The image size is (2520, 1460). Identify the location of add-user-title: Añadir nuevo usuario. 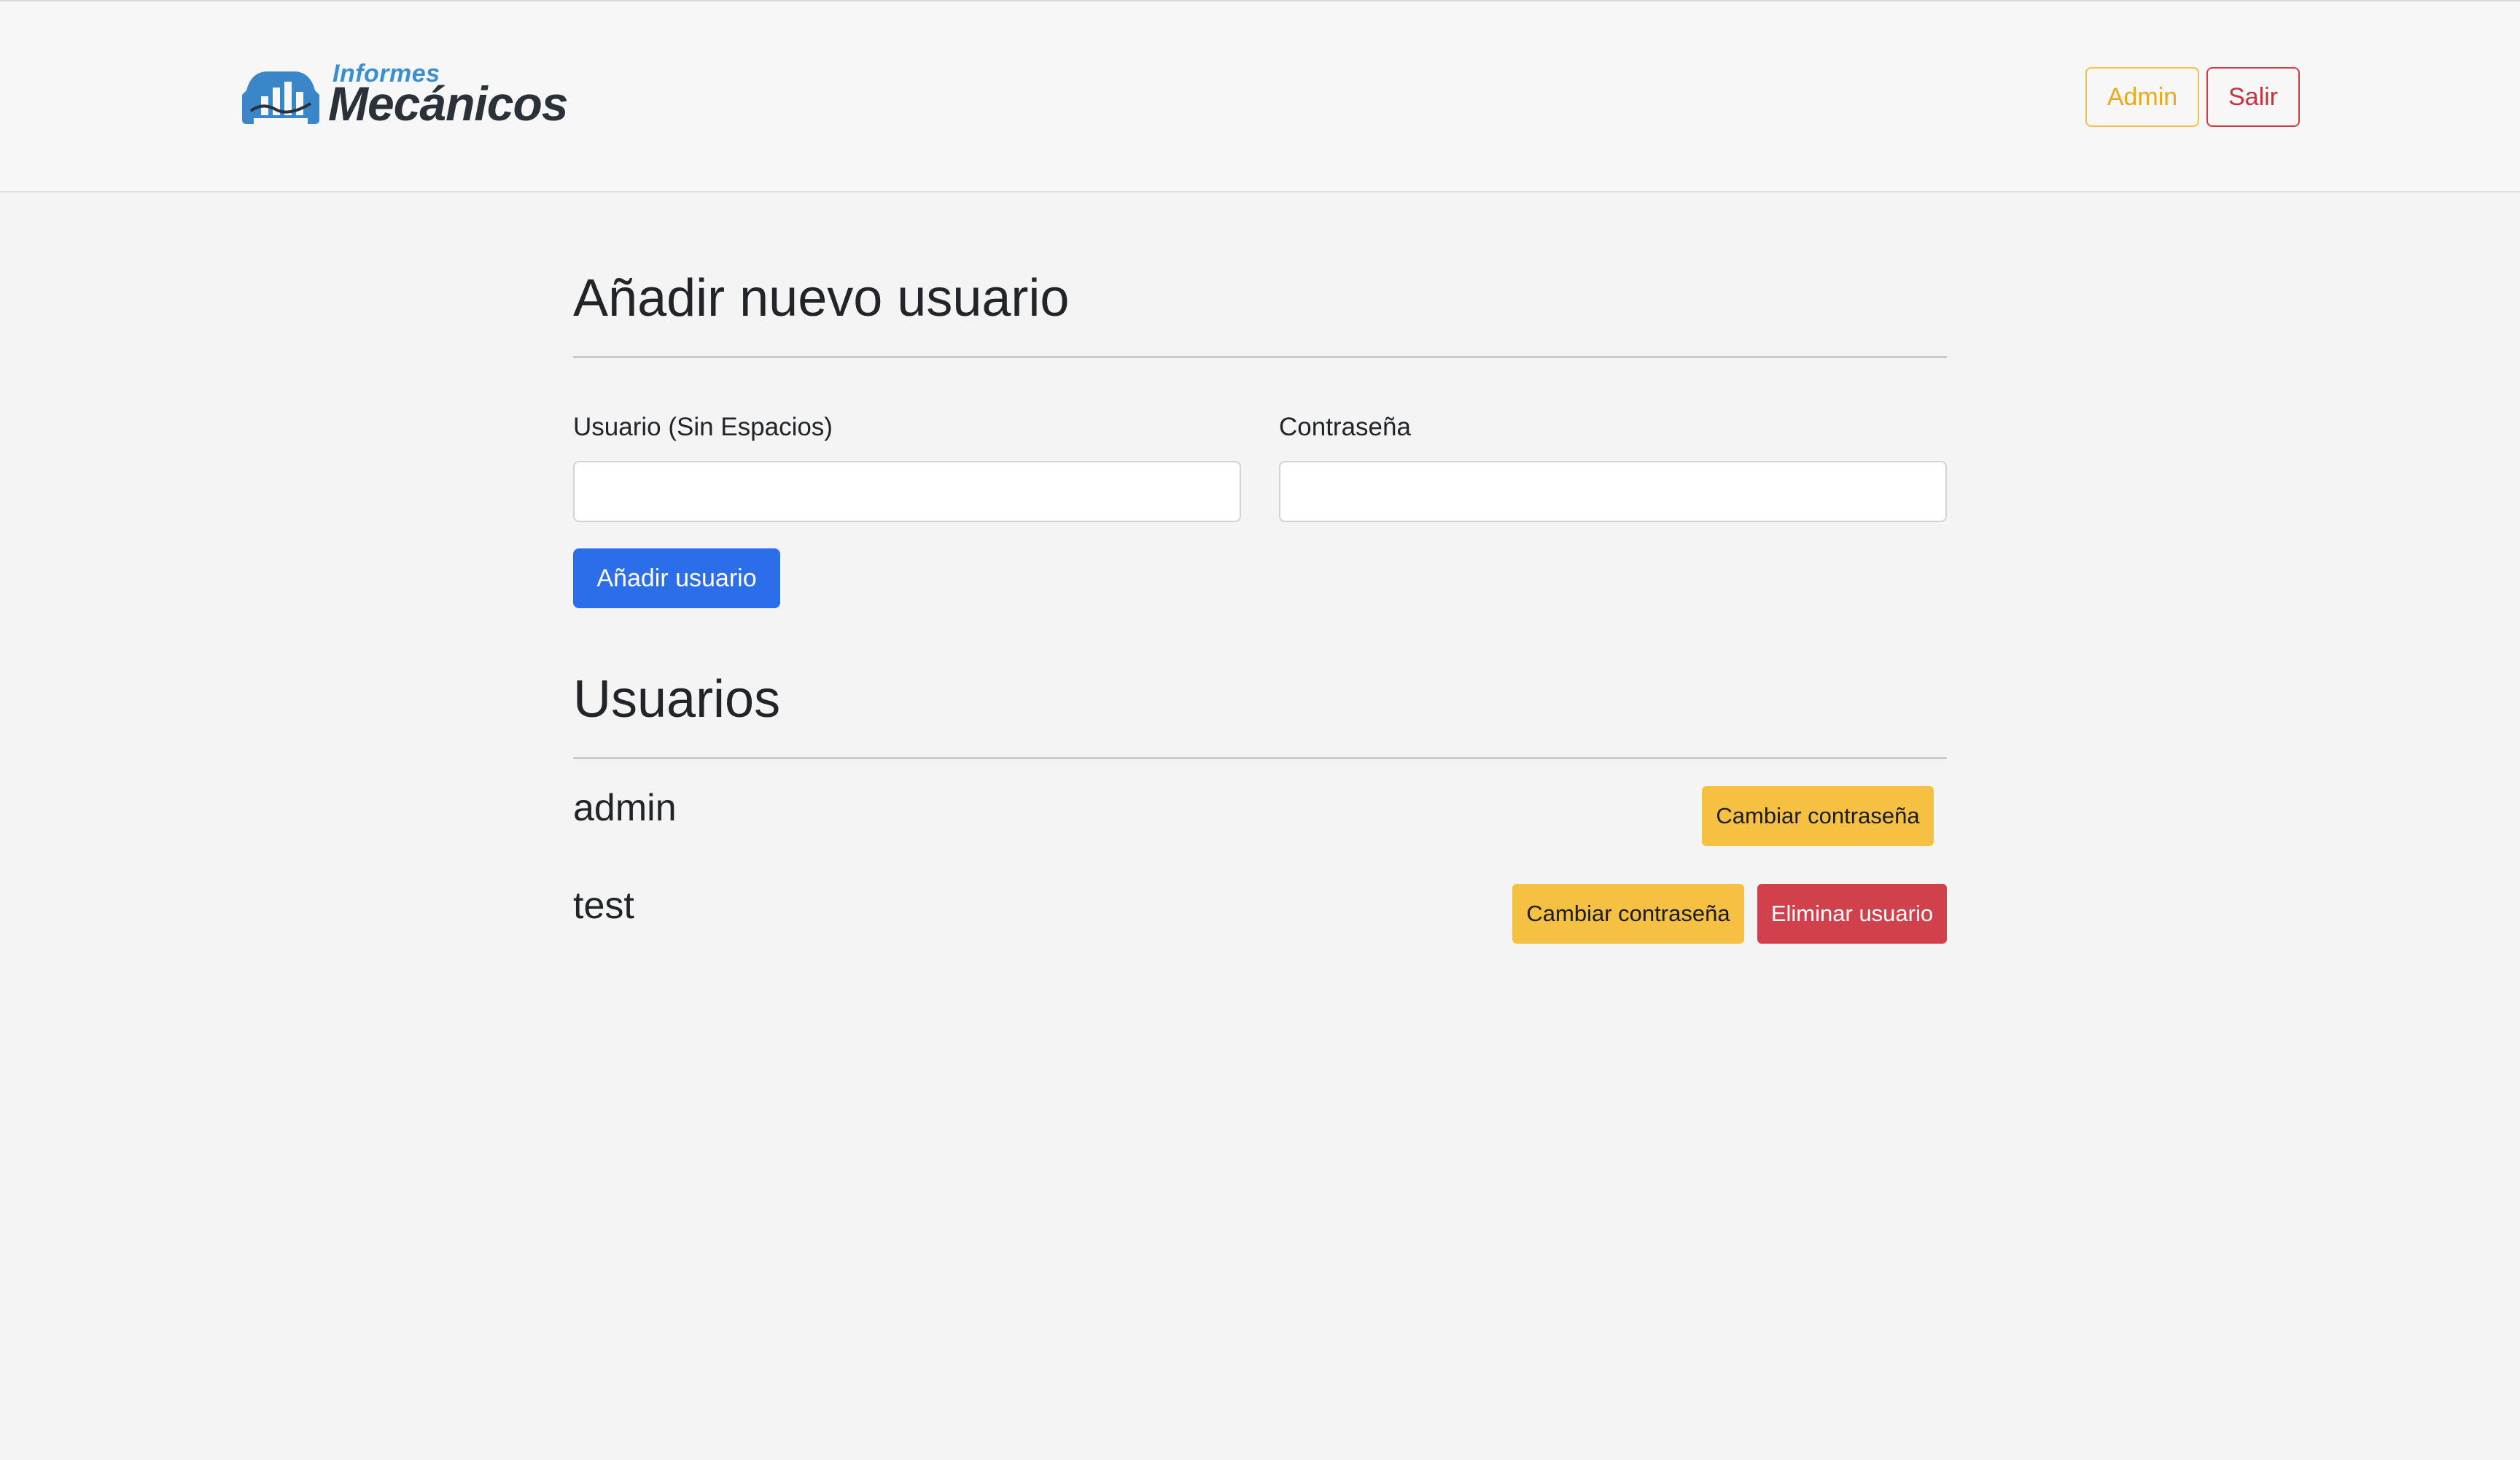
(821, 298).